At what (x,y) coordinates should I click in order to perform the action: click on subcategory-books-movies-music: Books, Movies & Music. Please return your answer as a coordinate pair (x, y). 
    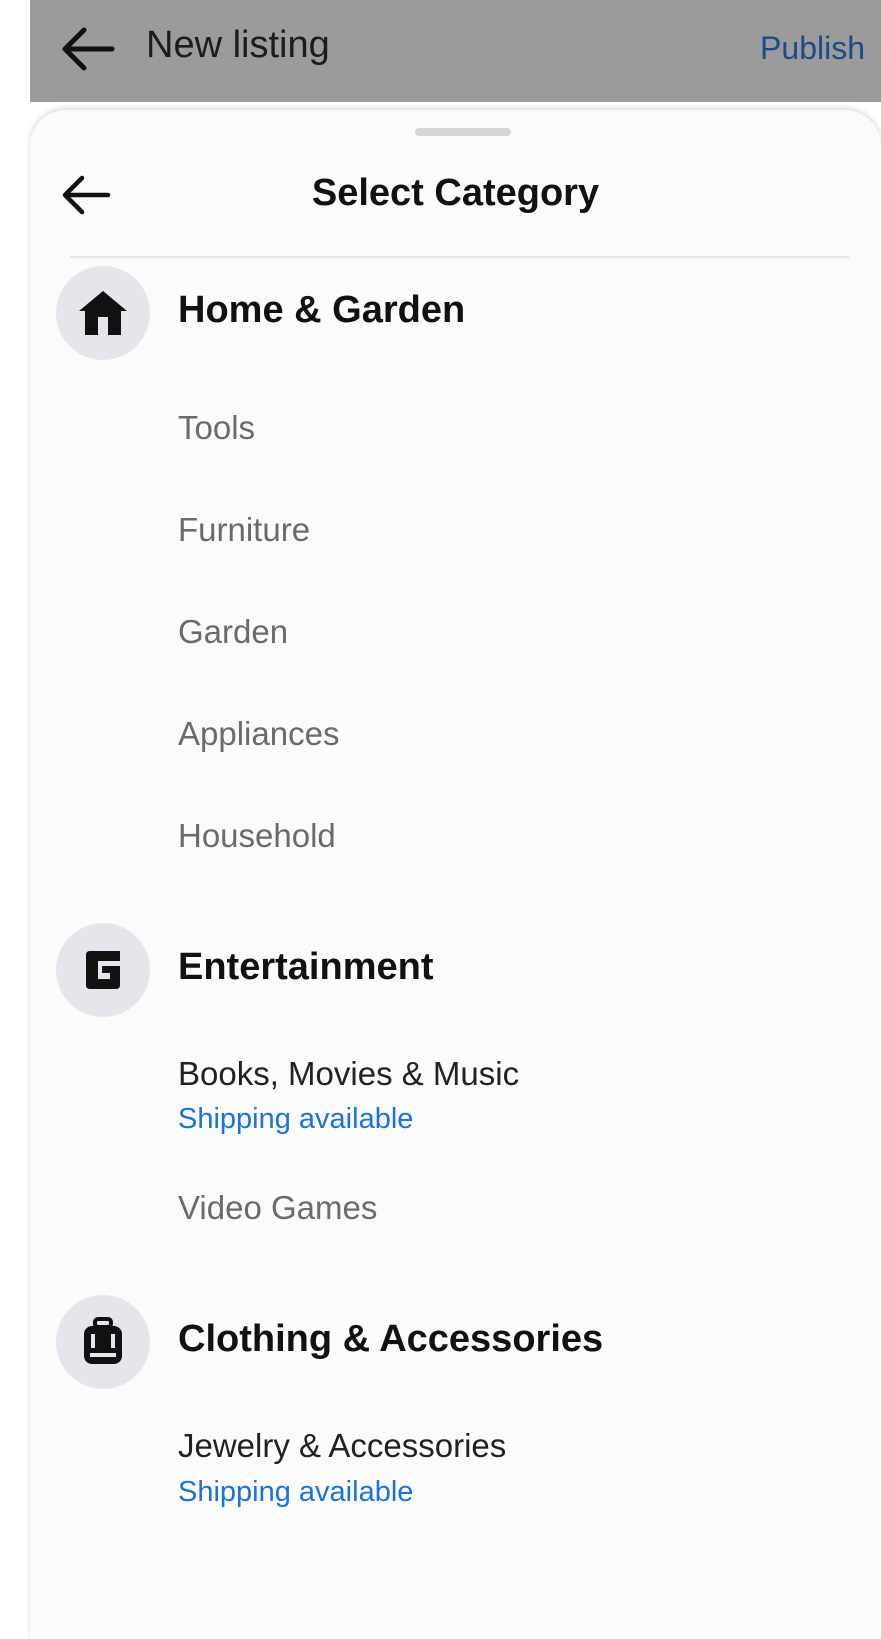
    Looking at the image, I should click on (348, 1074).